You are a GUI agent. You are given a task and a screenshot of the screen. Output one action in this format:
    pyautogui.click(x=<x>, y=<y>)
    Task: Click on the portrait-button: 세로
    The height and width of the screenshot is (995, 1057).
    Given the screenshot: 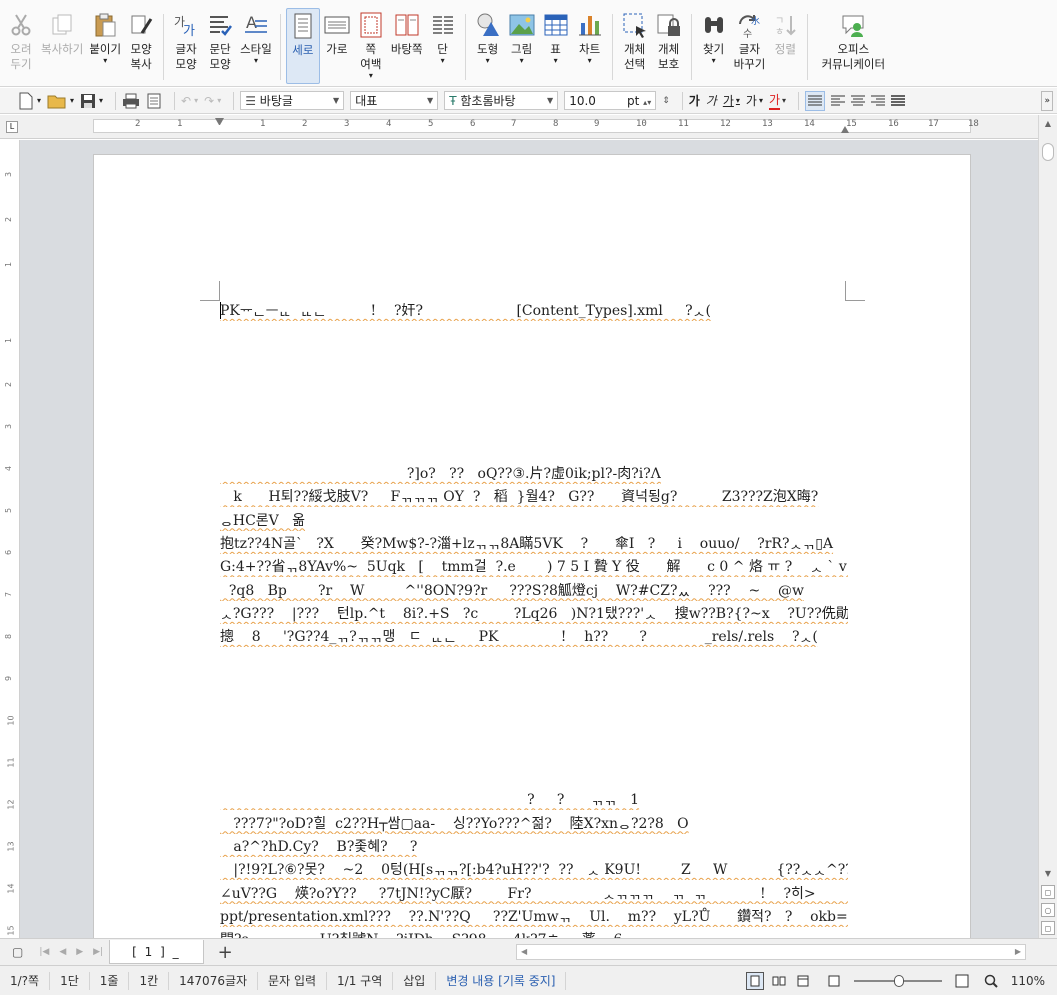 What is the action you would take?
    pyautogui.click(x=302, y=46)
    